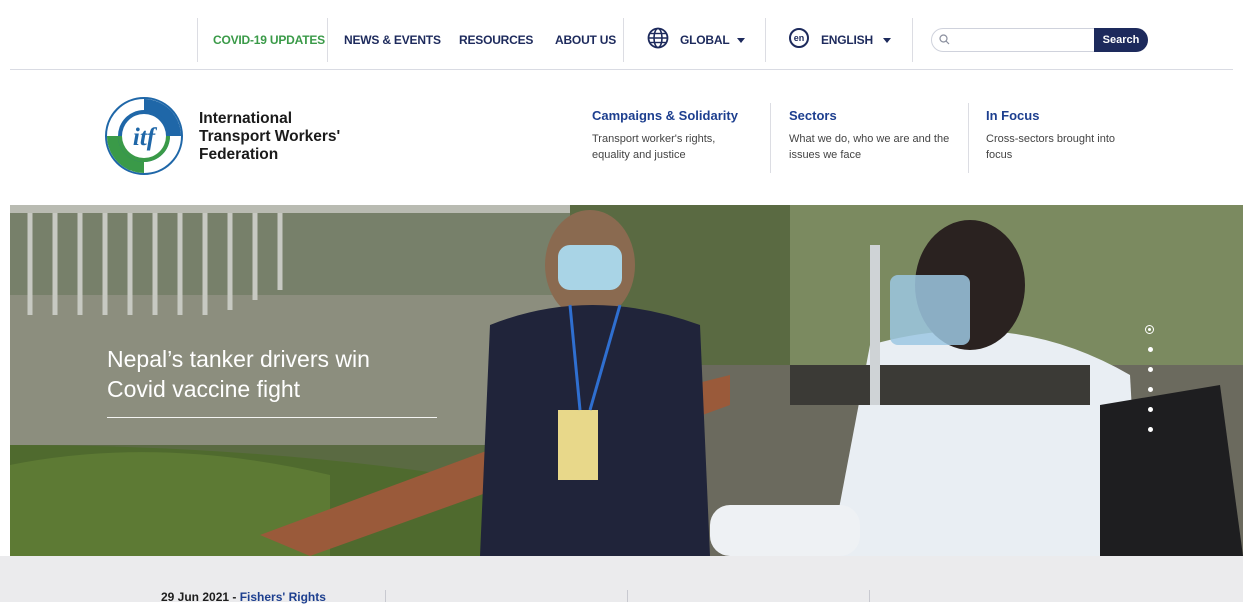  I want to click on news-events-link: NEWS & EVENTS, so click(392, 40).